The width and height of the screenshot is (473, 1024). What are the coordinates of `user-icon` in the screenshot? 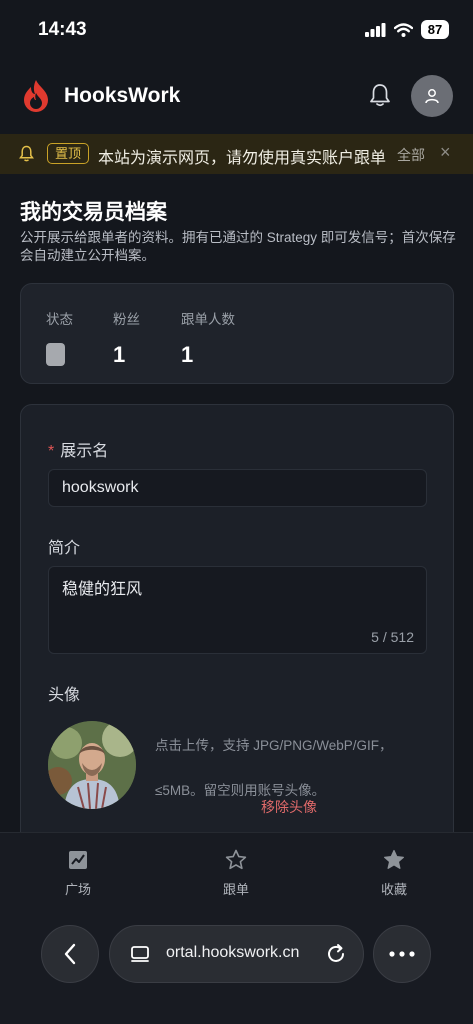 It's located at (432, 96).